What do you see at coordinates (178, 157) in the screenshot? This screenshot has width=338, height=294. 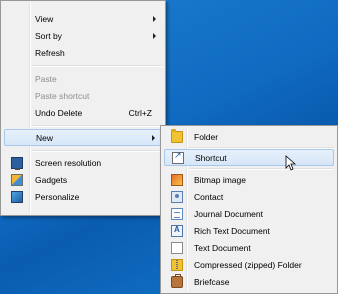 I see `shortcut-icon` at bounding box center [178, 157].